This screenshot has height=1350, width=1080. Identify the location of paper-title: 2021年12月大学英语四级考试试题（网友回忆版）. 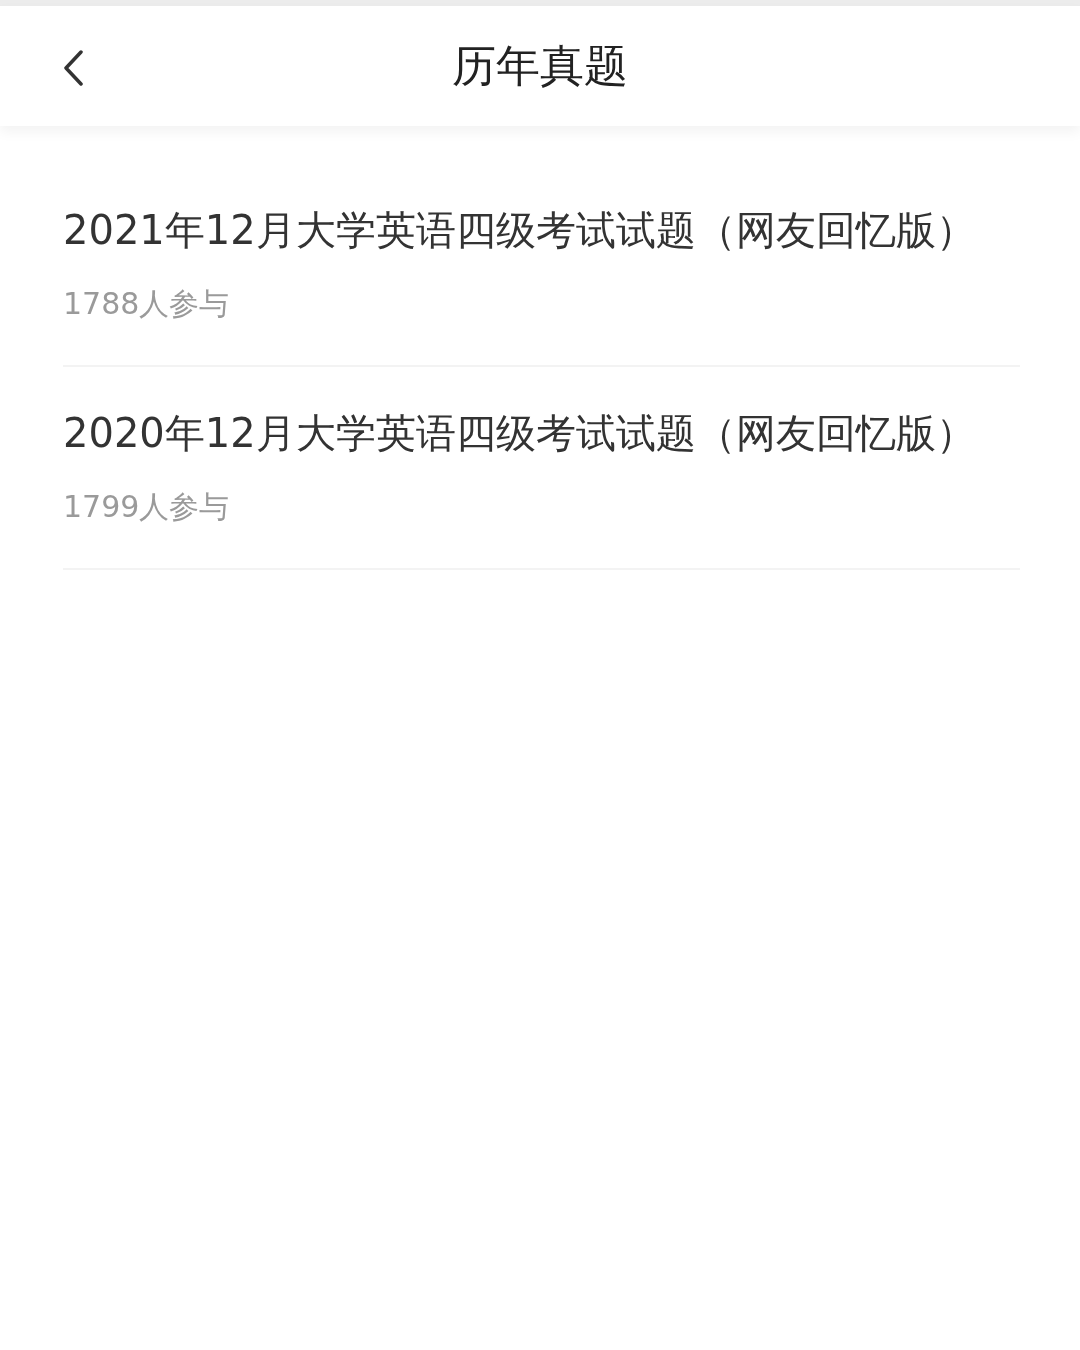
(520, 230).